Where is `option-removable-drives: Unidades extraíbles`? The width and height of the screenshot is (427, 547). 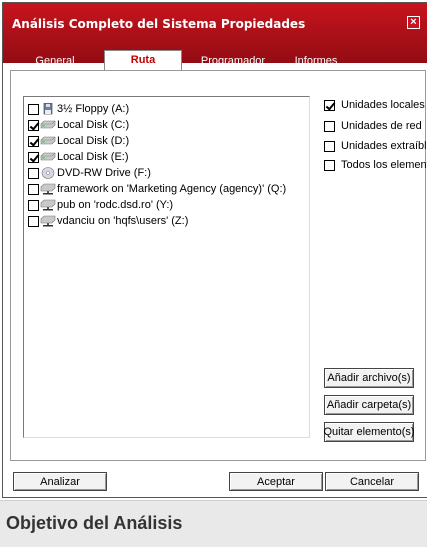
option-removable-drives: Unidades extraíbles is located at coordinates (375, 146).